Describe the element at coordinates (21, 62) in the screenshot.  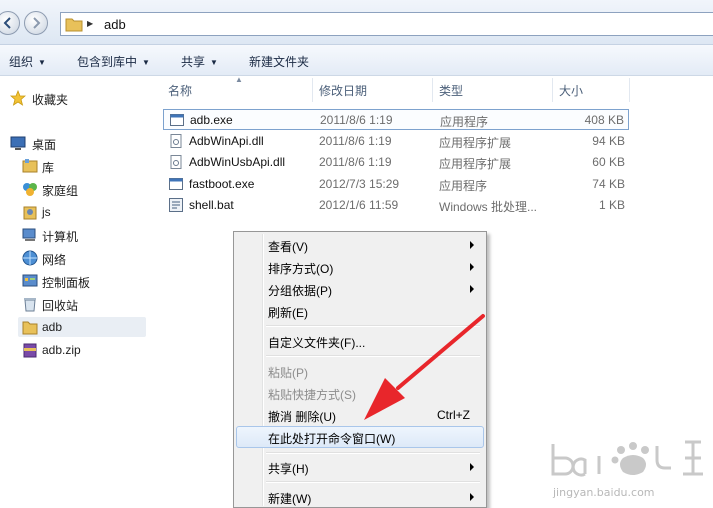
I see `organize-label: 组织` at that location.